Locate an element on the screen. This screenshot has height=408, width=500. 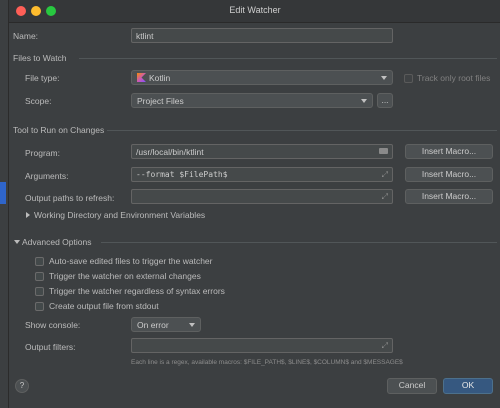
advanced-separator is located at coordinates (299, 242).